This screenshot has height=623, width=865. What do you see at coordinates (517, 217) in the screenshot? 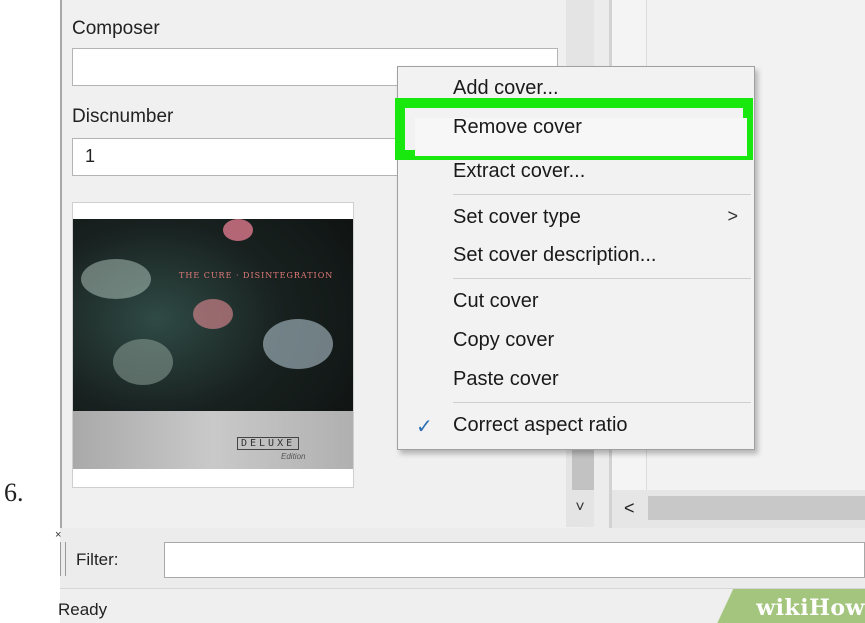
I see `menu-item-label: Set cover type` at bounding box center [517, 217].